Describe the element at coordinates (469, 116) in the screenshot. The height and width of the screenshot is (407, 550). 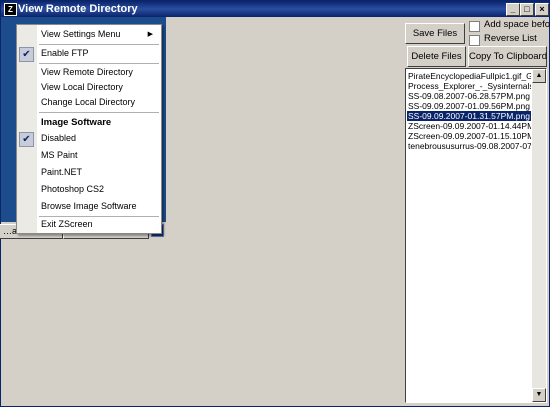
I see `list-item: SS-09.09.2007-01.31.57PM.png` at that location.